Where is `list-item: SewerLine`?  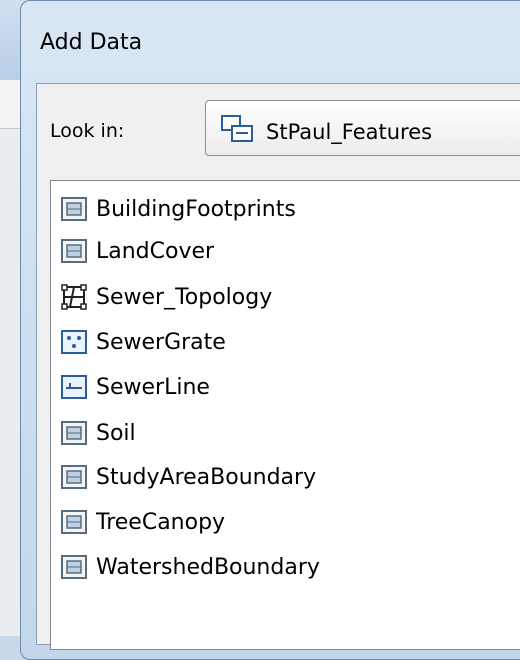 list-item: SewerLine is located at coordinates (135, 387).